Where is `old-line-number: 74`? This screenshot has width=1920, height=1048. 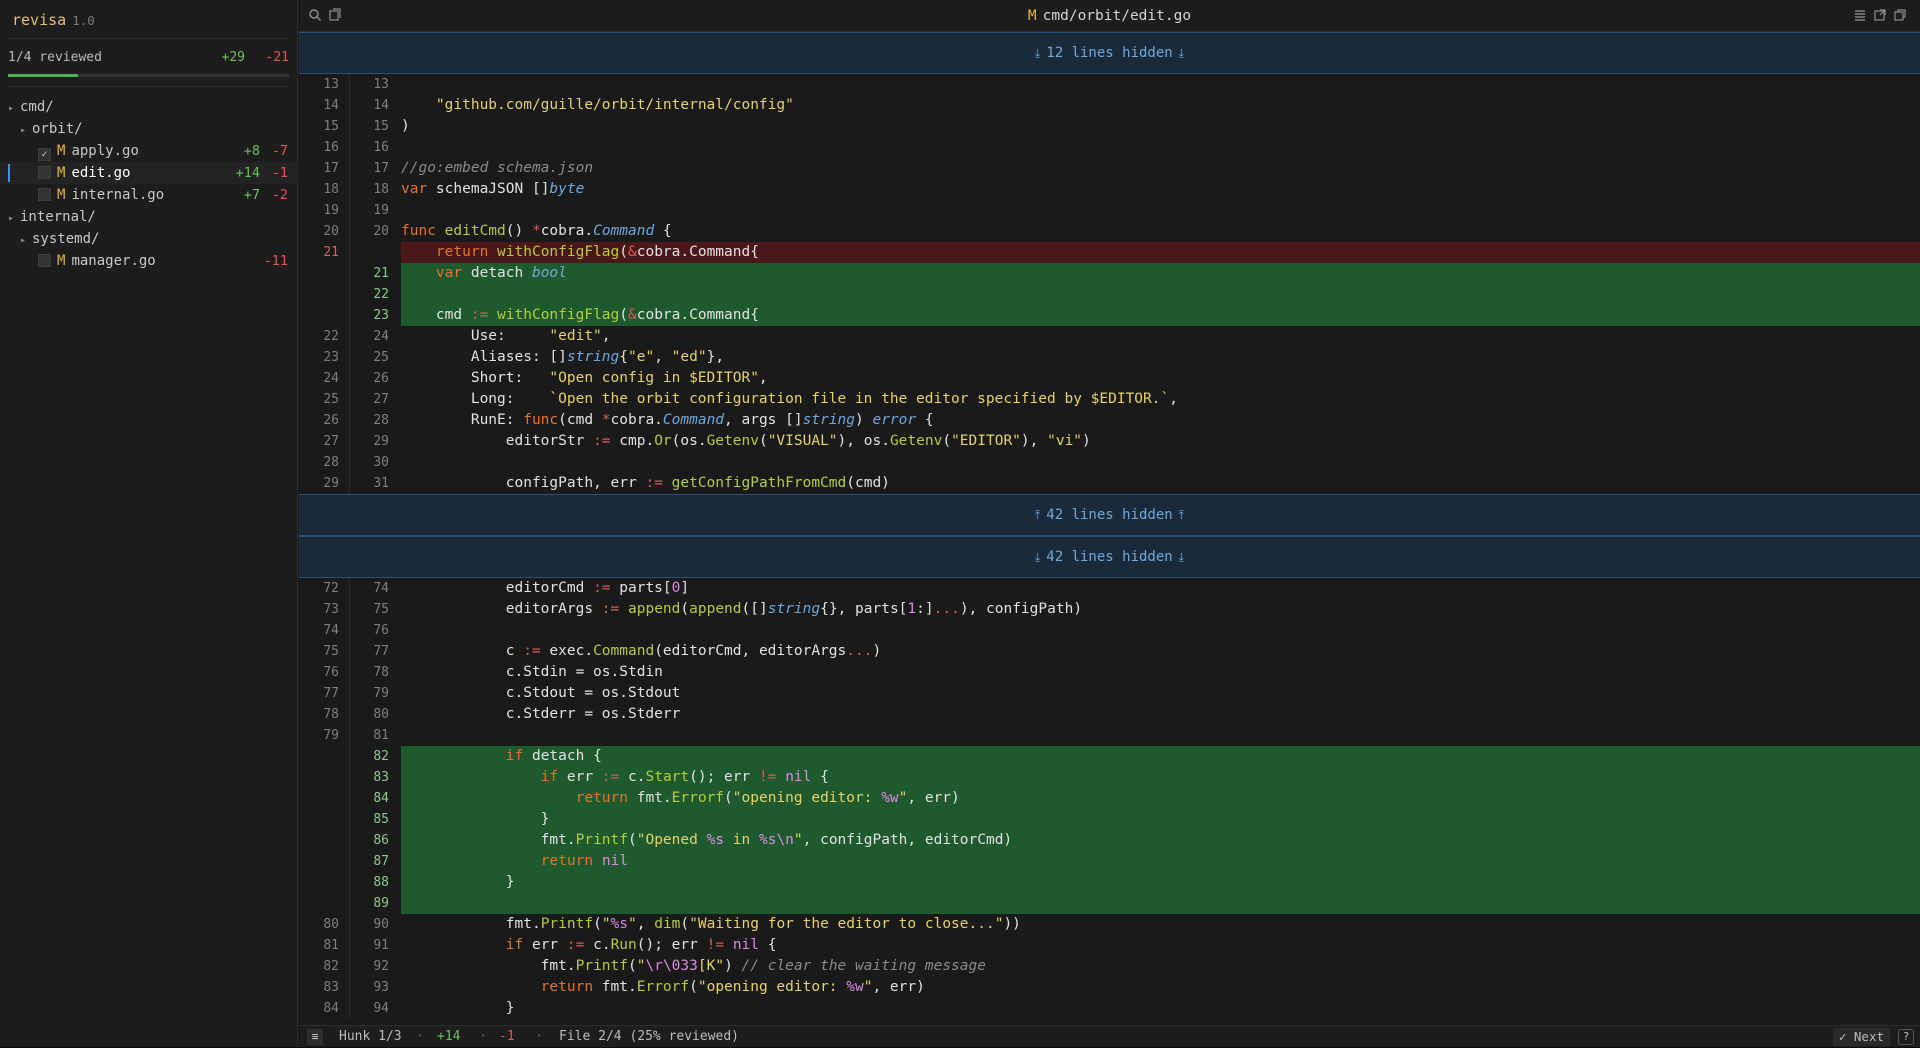
old-line-number: 74 is located at coordinates (331, 630).